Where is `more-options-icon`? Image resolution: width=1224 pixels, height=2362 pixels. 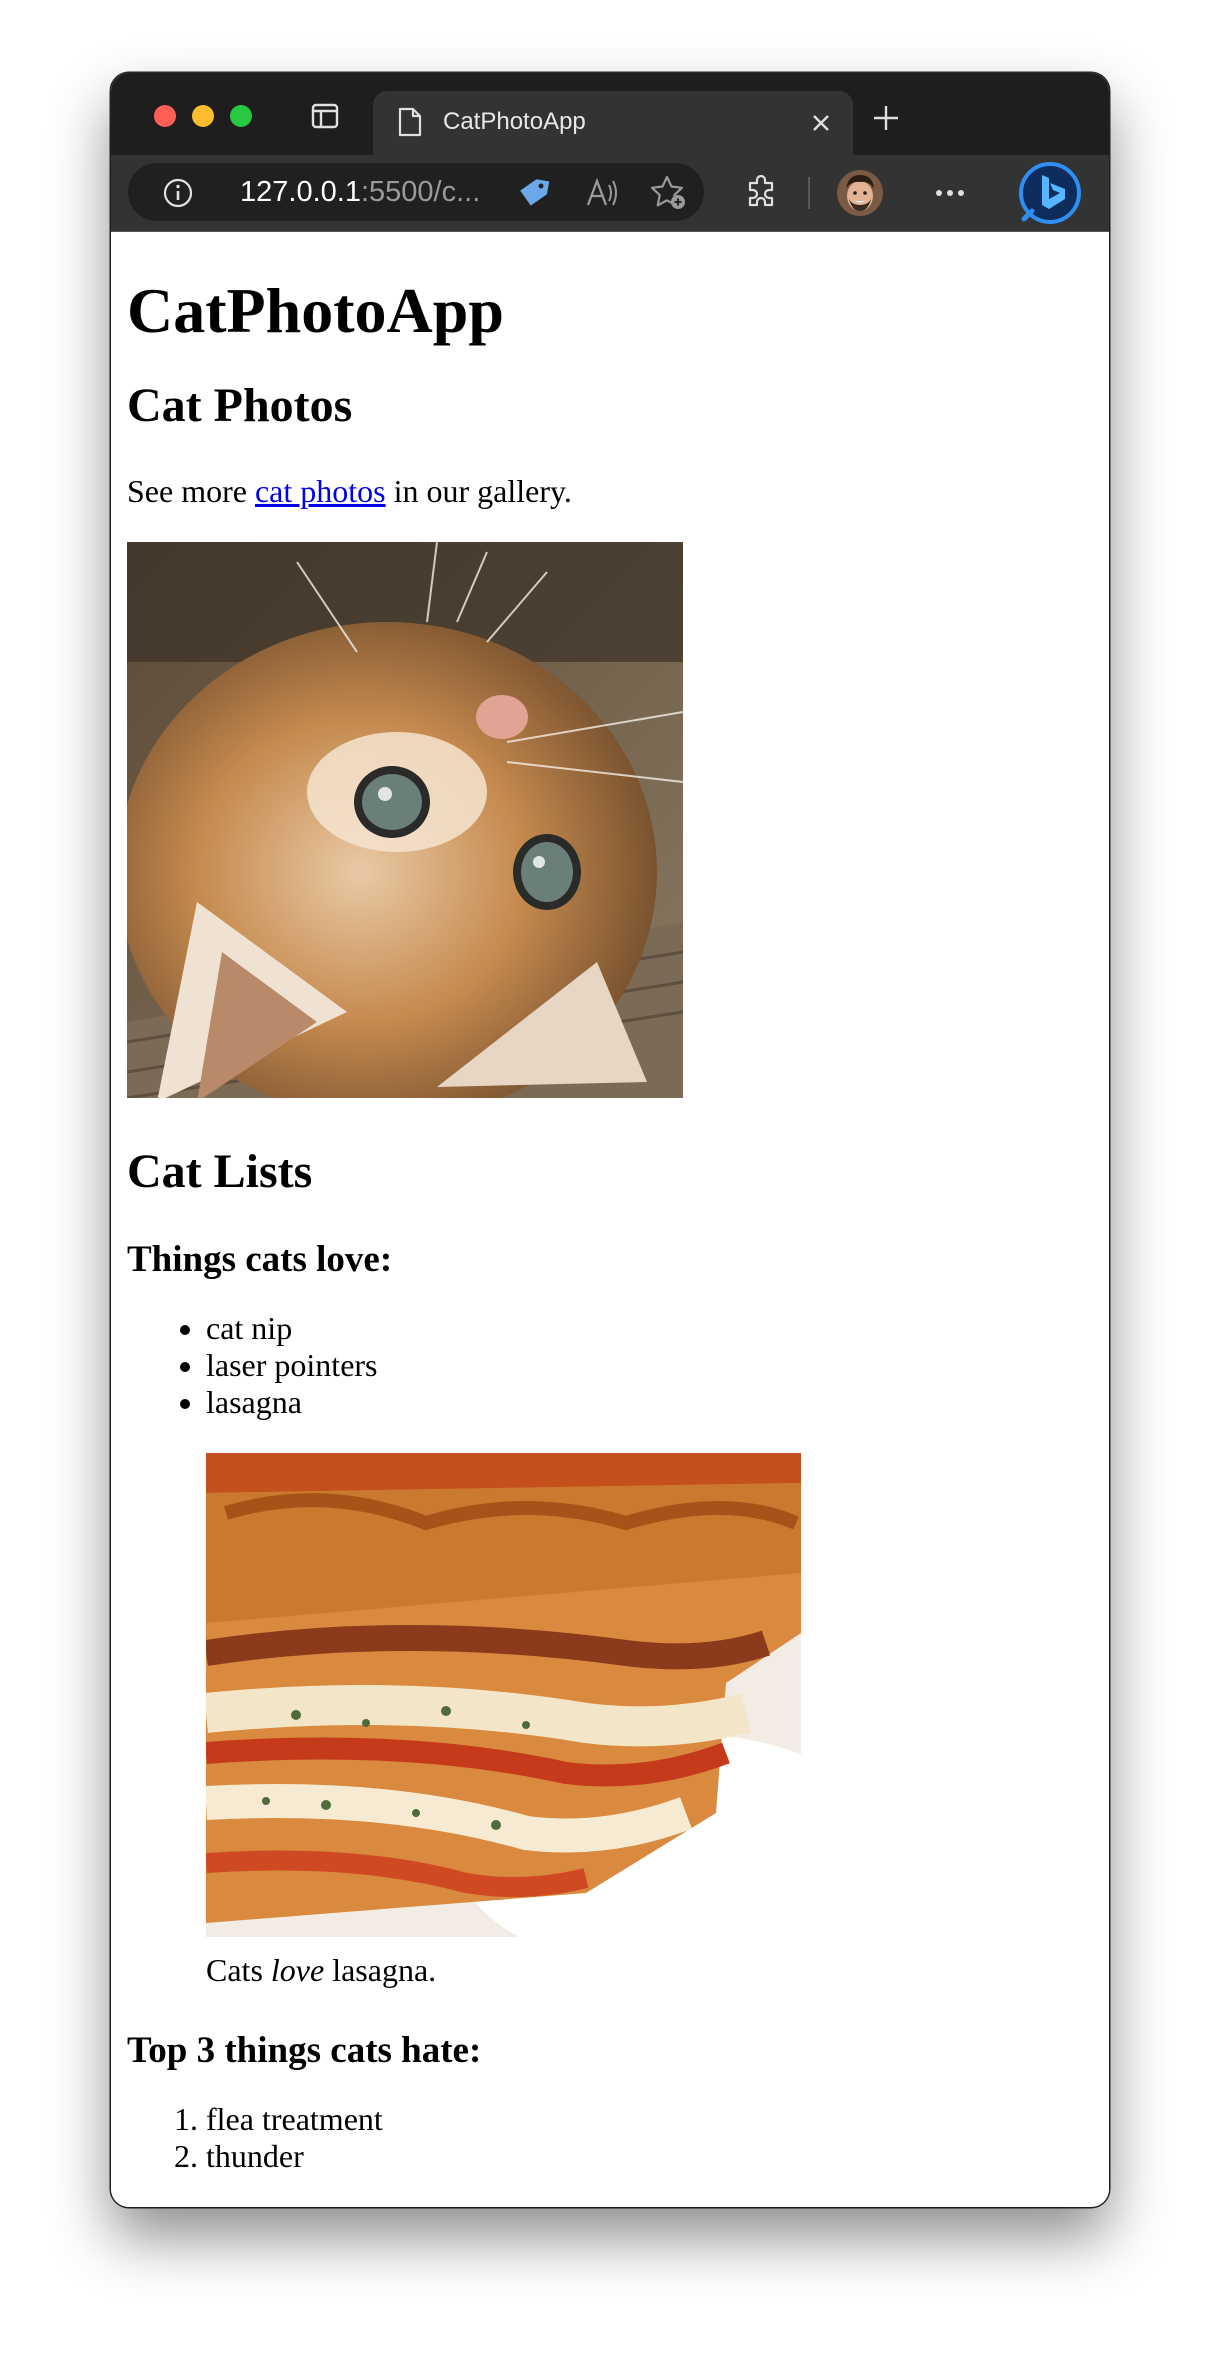 more-options-icon is located at coordinates (950, 193).